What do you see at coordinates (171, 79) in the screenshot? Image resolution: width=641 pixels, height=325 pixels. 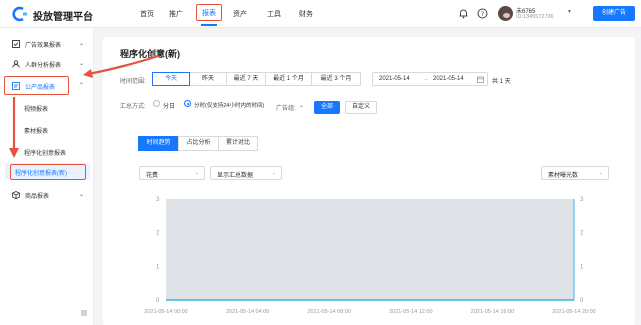 I see `time-btn-today: 今天` at bounding box center [171, 79].